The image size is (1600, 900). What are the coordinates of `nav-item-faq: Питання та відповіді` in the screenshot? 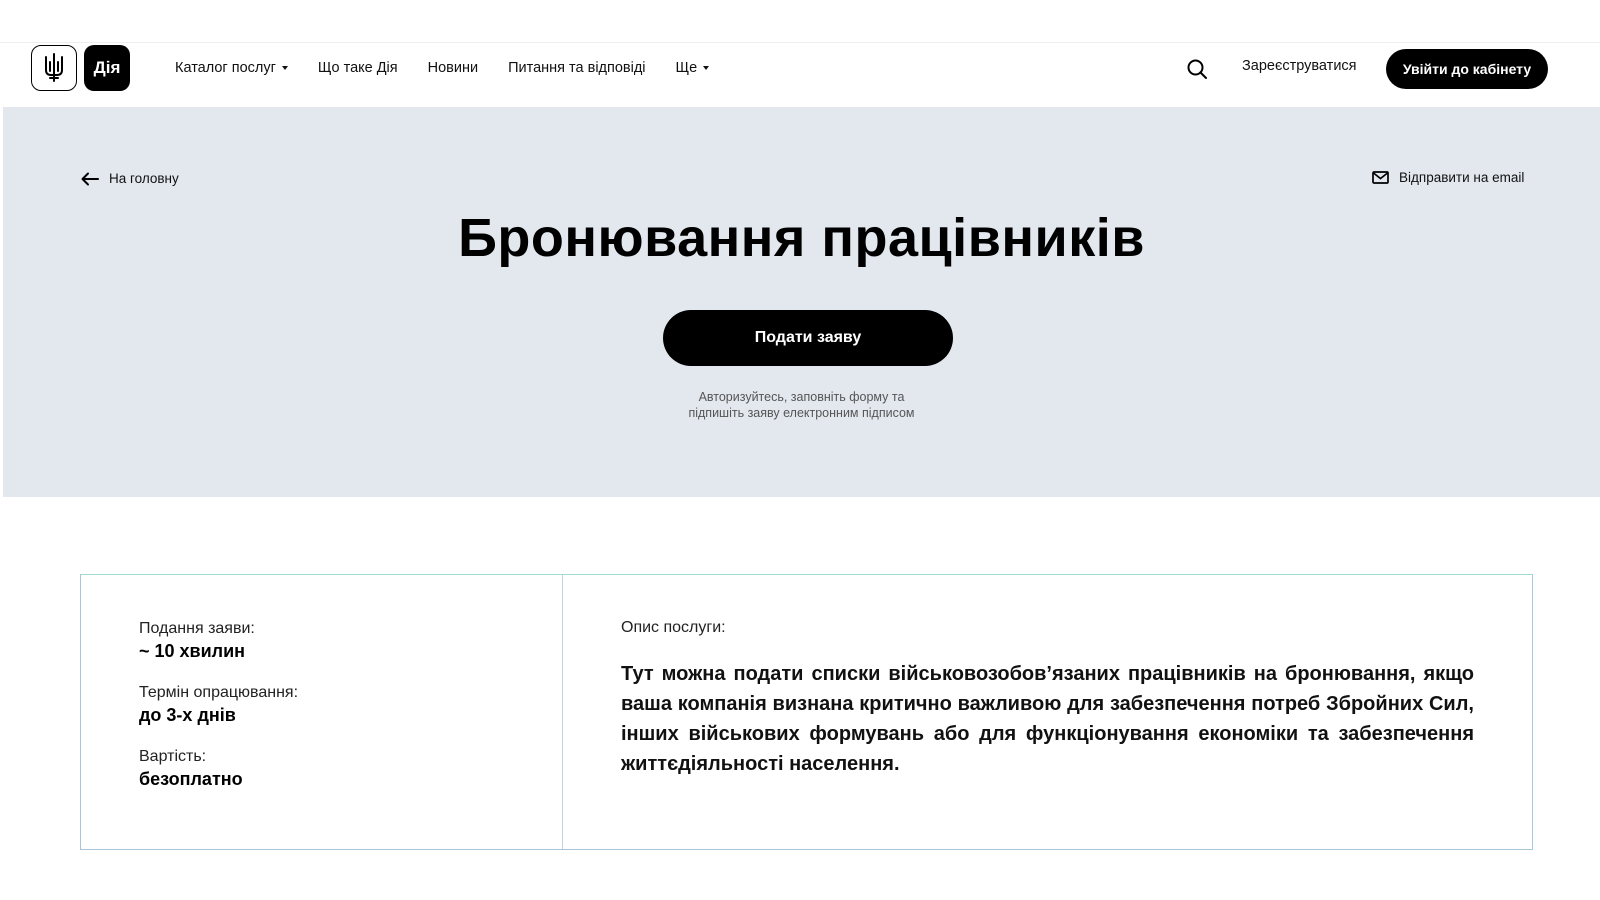 It's located at (576, 68).